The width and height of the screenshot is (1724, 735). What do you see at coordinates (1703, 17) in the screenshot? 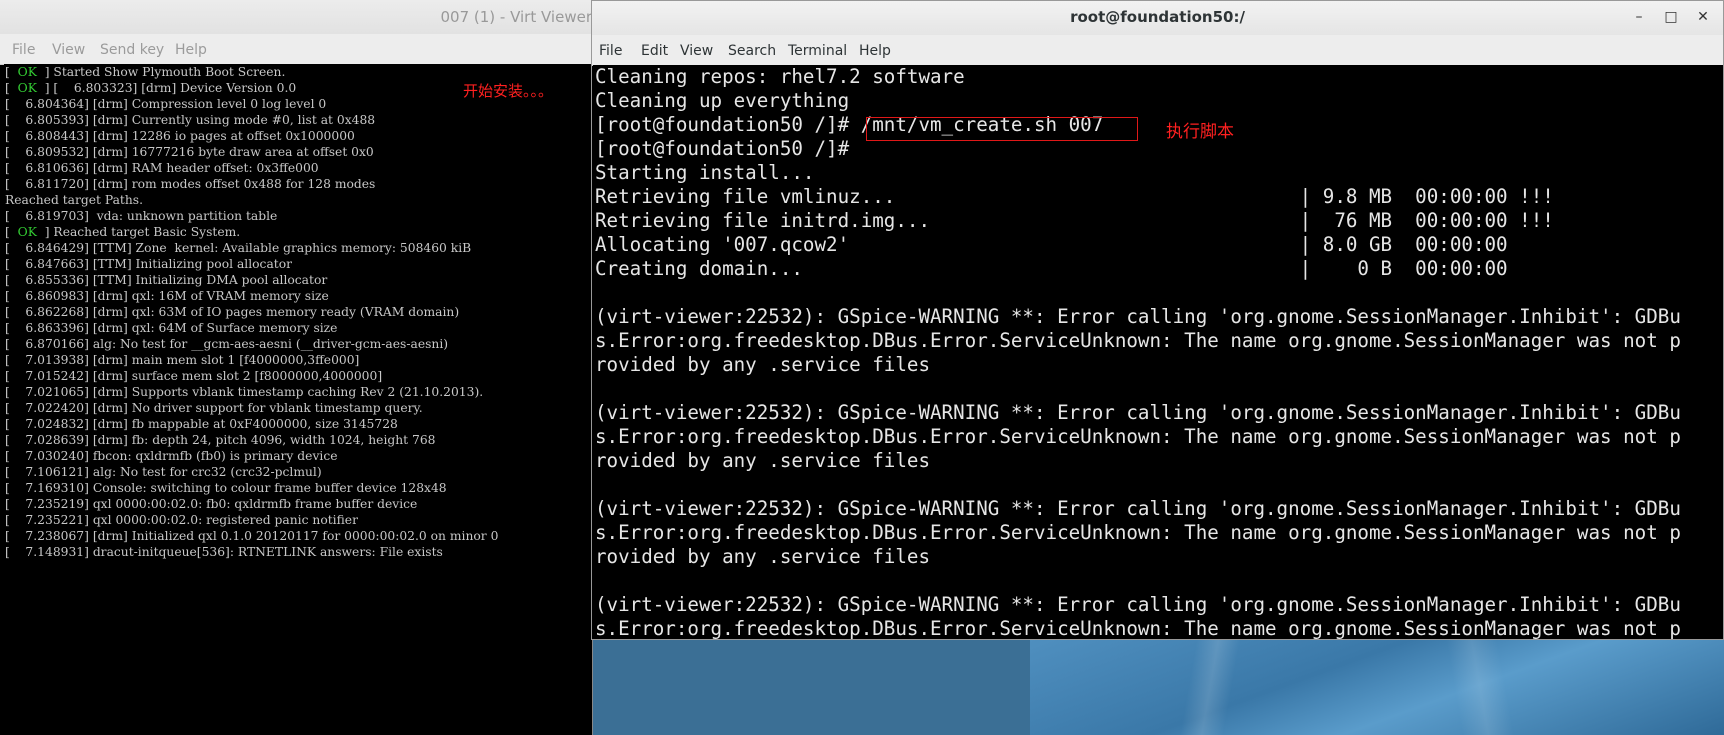
I see `close-icon: ✕` at bounding box center [1703, 17].